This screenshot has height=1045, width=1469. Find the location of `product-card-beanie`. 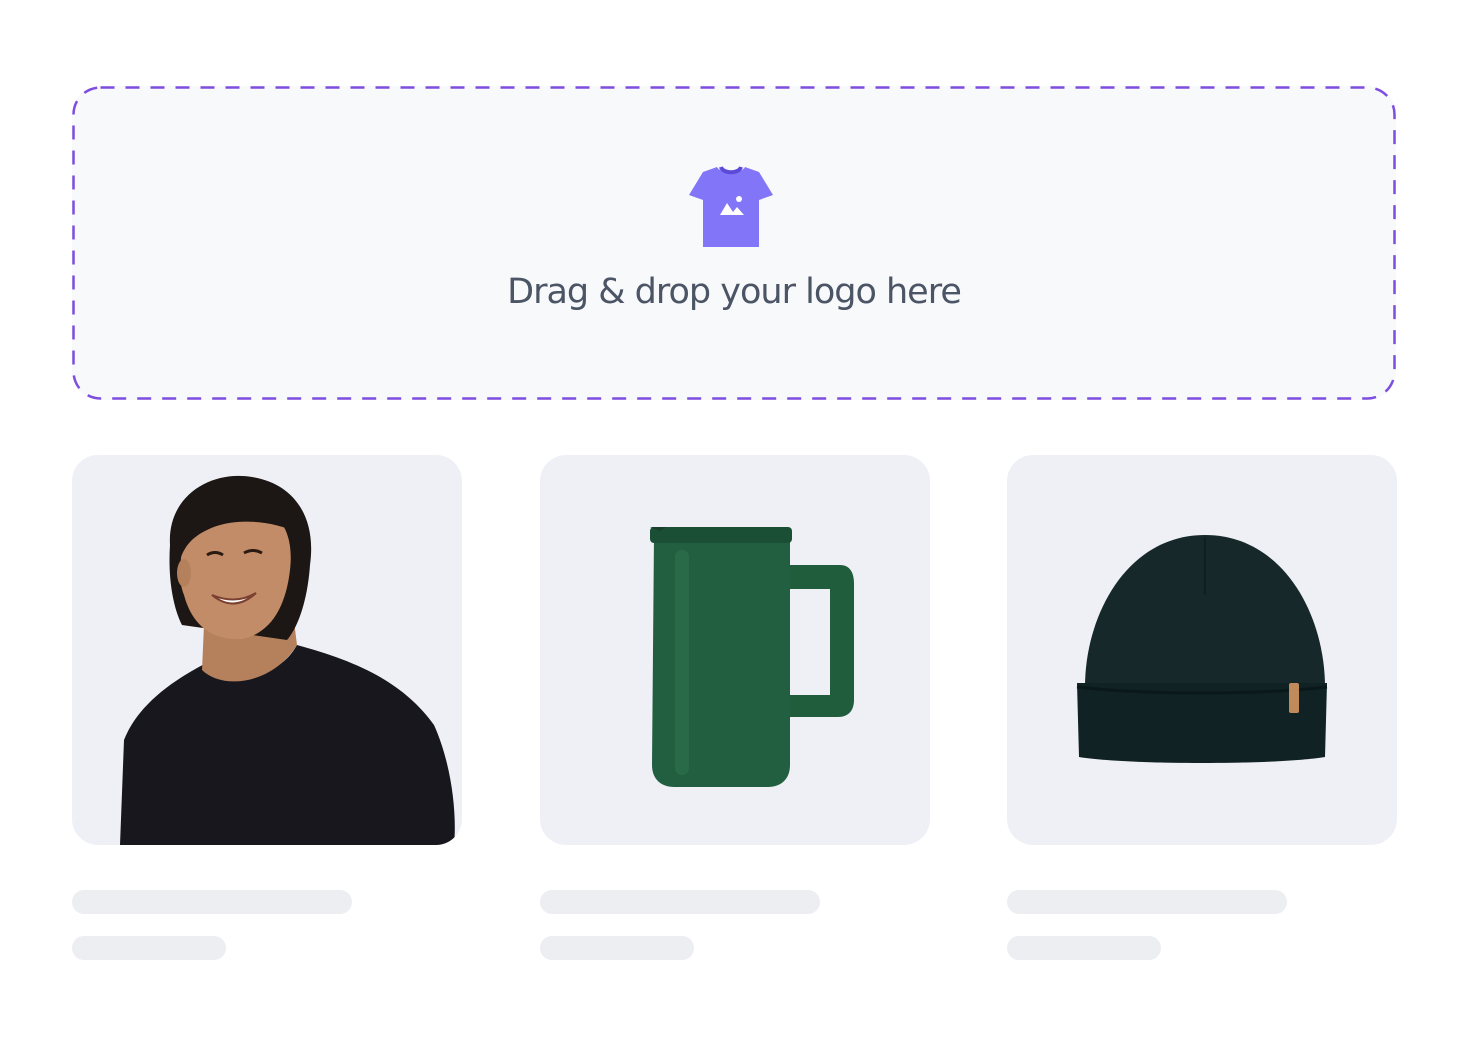

product-card-beanie is located at coordinates (1202, 650).